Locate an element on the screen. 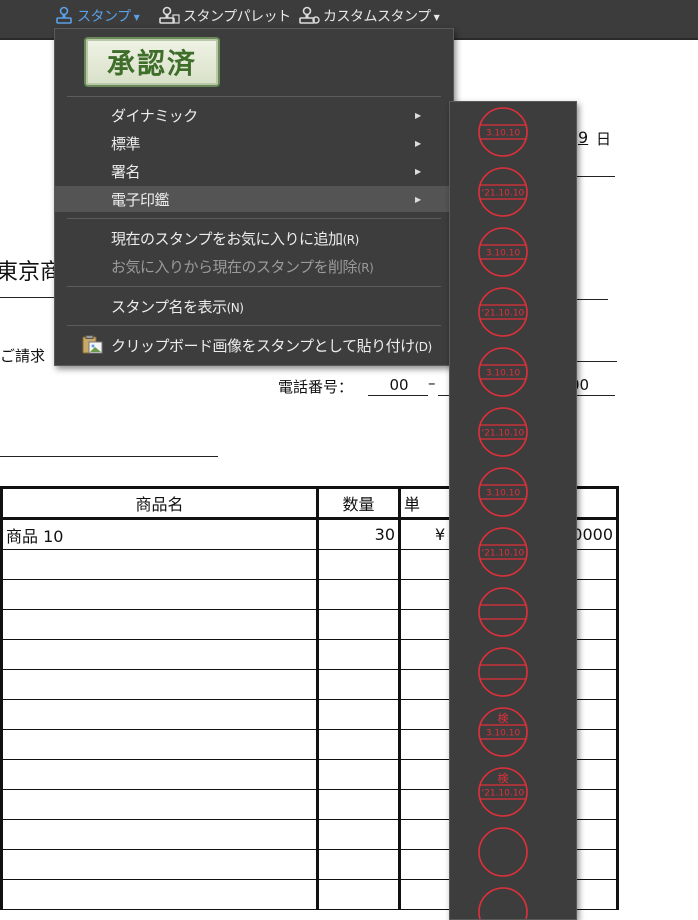 The image size is (698, 920). menu-item-standard: 標準 ▶ is located at coordinates (254, 143).